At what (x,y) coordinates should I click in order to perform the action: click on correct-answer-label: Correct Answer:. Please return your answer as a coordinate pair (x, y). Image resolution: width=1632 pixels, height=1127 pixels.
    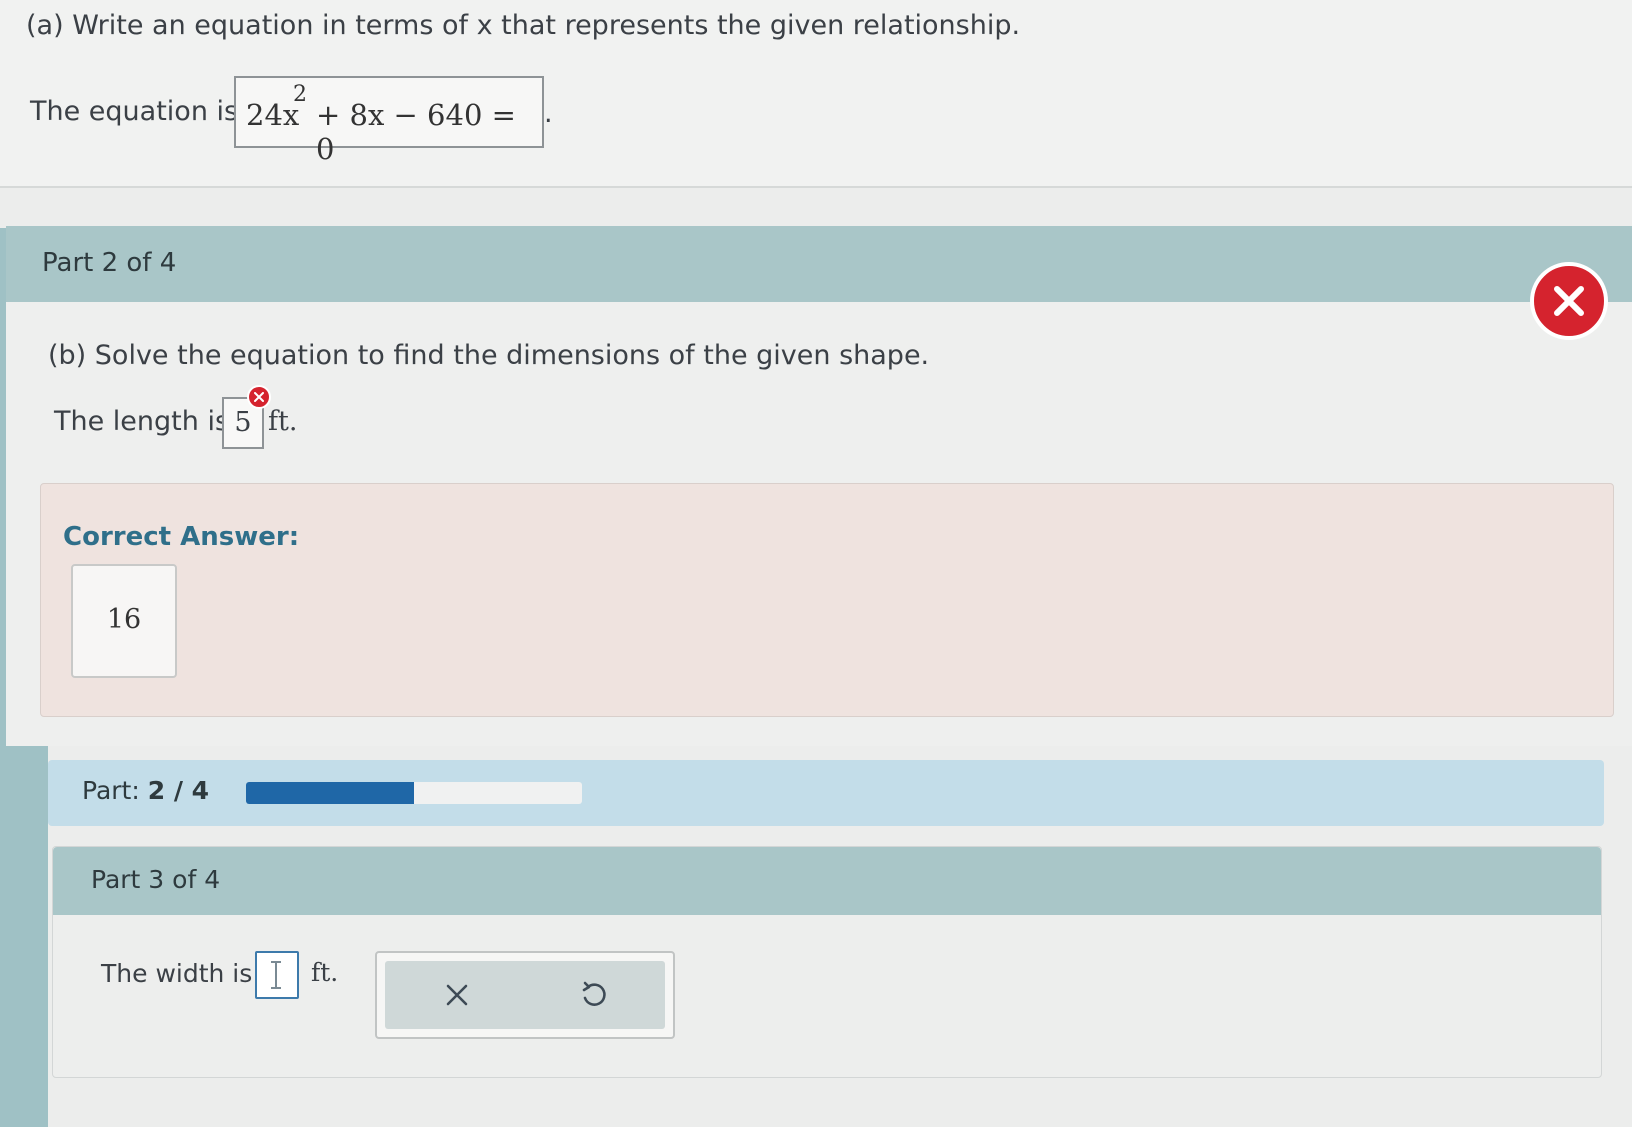
    Looking at the image, I should click on (181, 537).